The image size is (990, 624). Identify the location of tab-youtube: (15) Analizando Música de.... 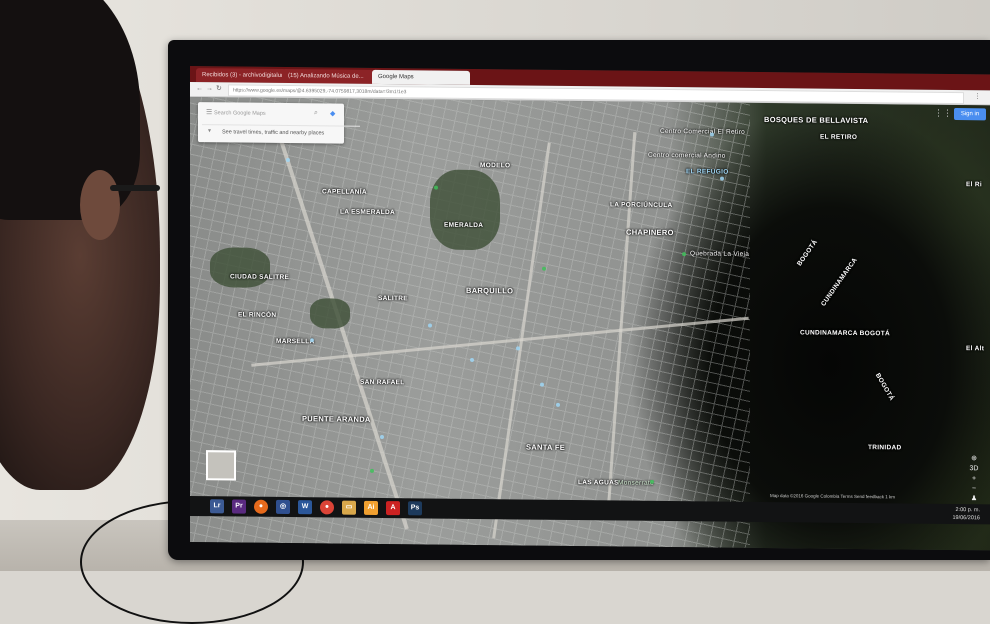
(329, 76).